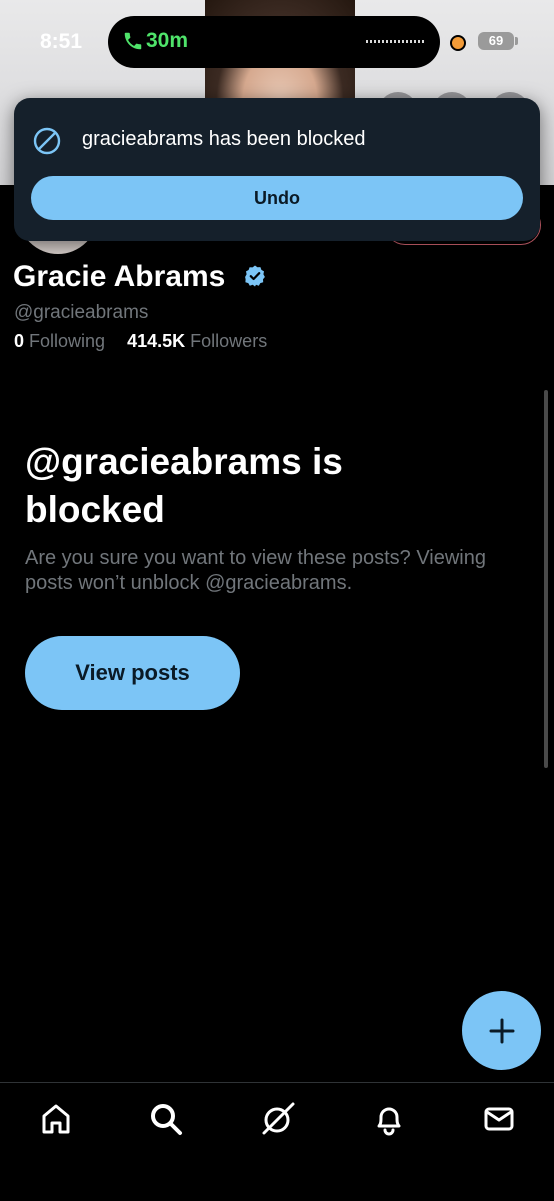 The image size is (554, 1201). I want to click on search-icon, so click(166, 1119).